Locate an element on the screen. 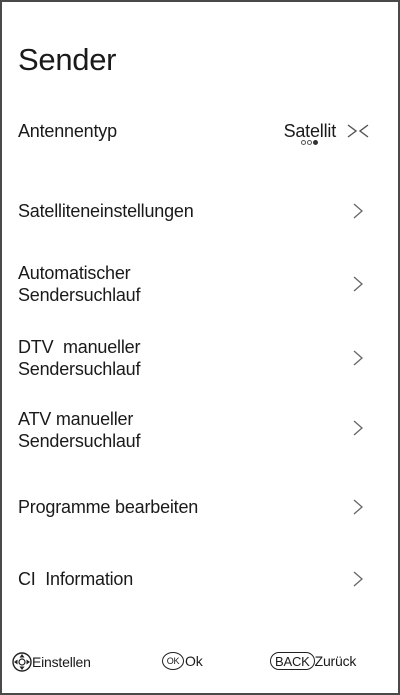 The width and height of the screenshot is (400, 695). dpad-icon is located at coordinates (22, 662).